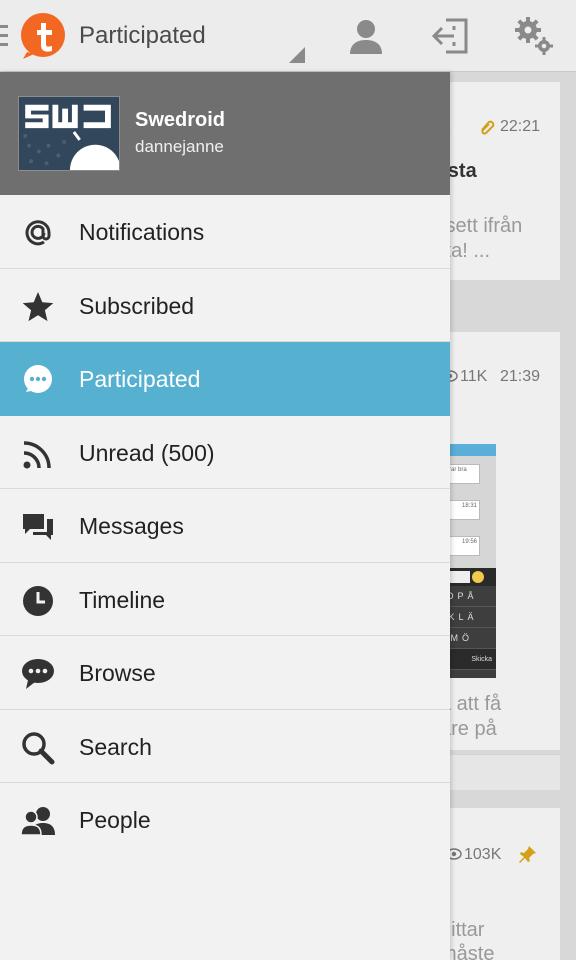 This screenshot has width=576, height=960. Describe the element at coordinates (465, 546) in the screenshot. I see `chat-bubble: 19:56` at that location.